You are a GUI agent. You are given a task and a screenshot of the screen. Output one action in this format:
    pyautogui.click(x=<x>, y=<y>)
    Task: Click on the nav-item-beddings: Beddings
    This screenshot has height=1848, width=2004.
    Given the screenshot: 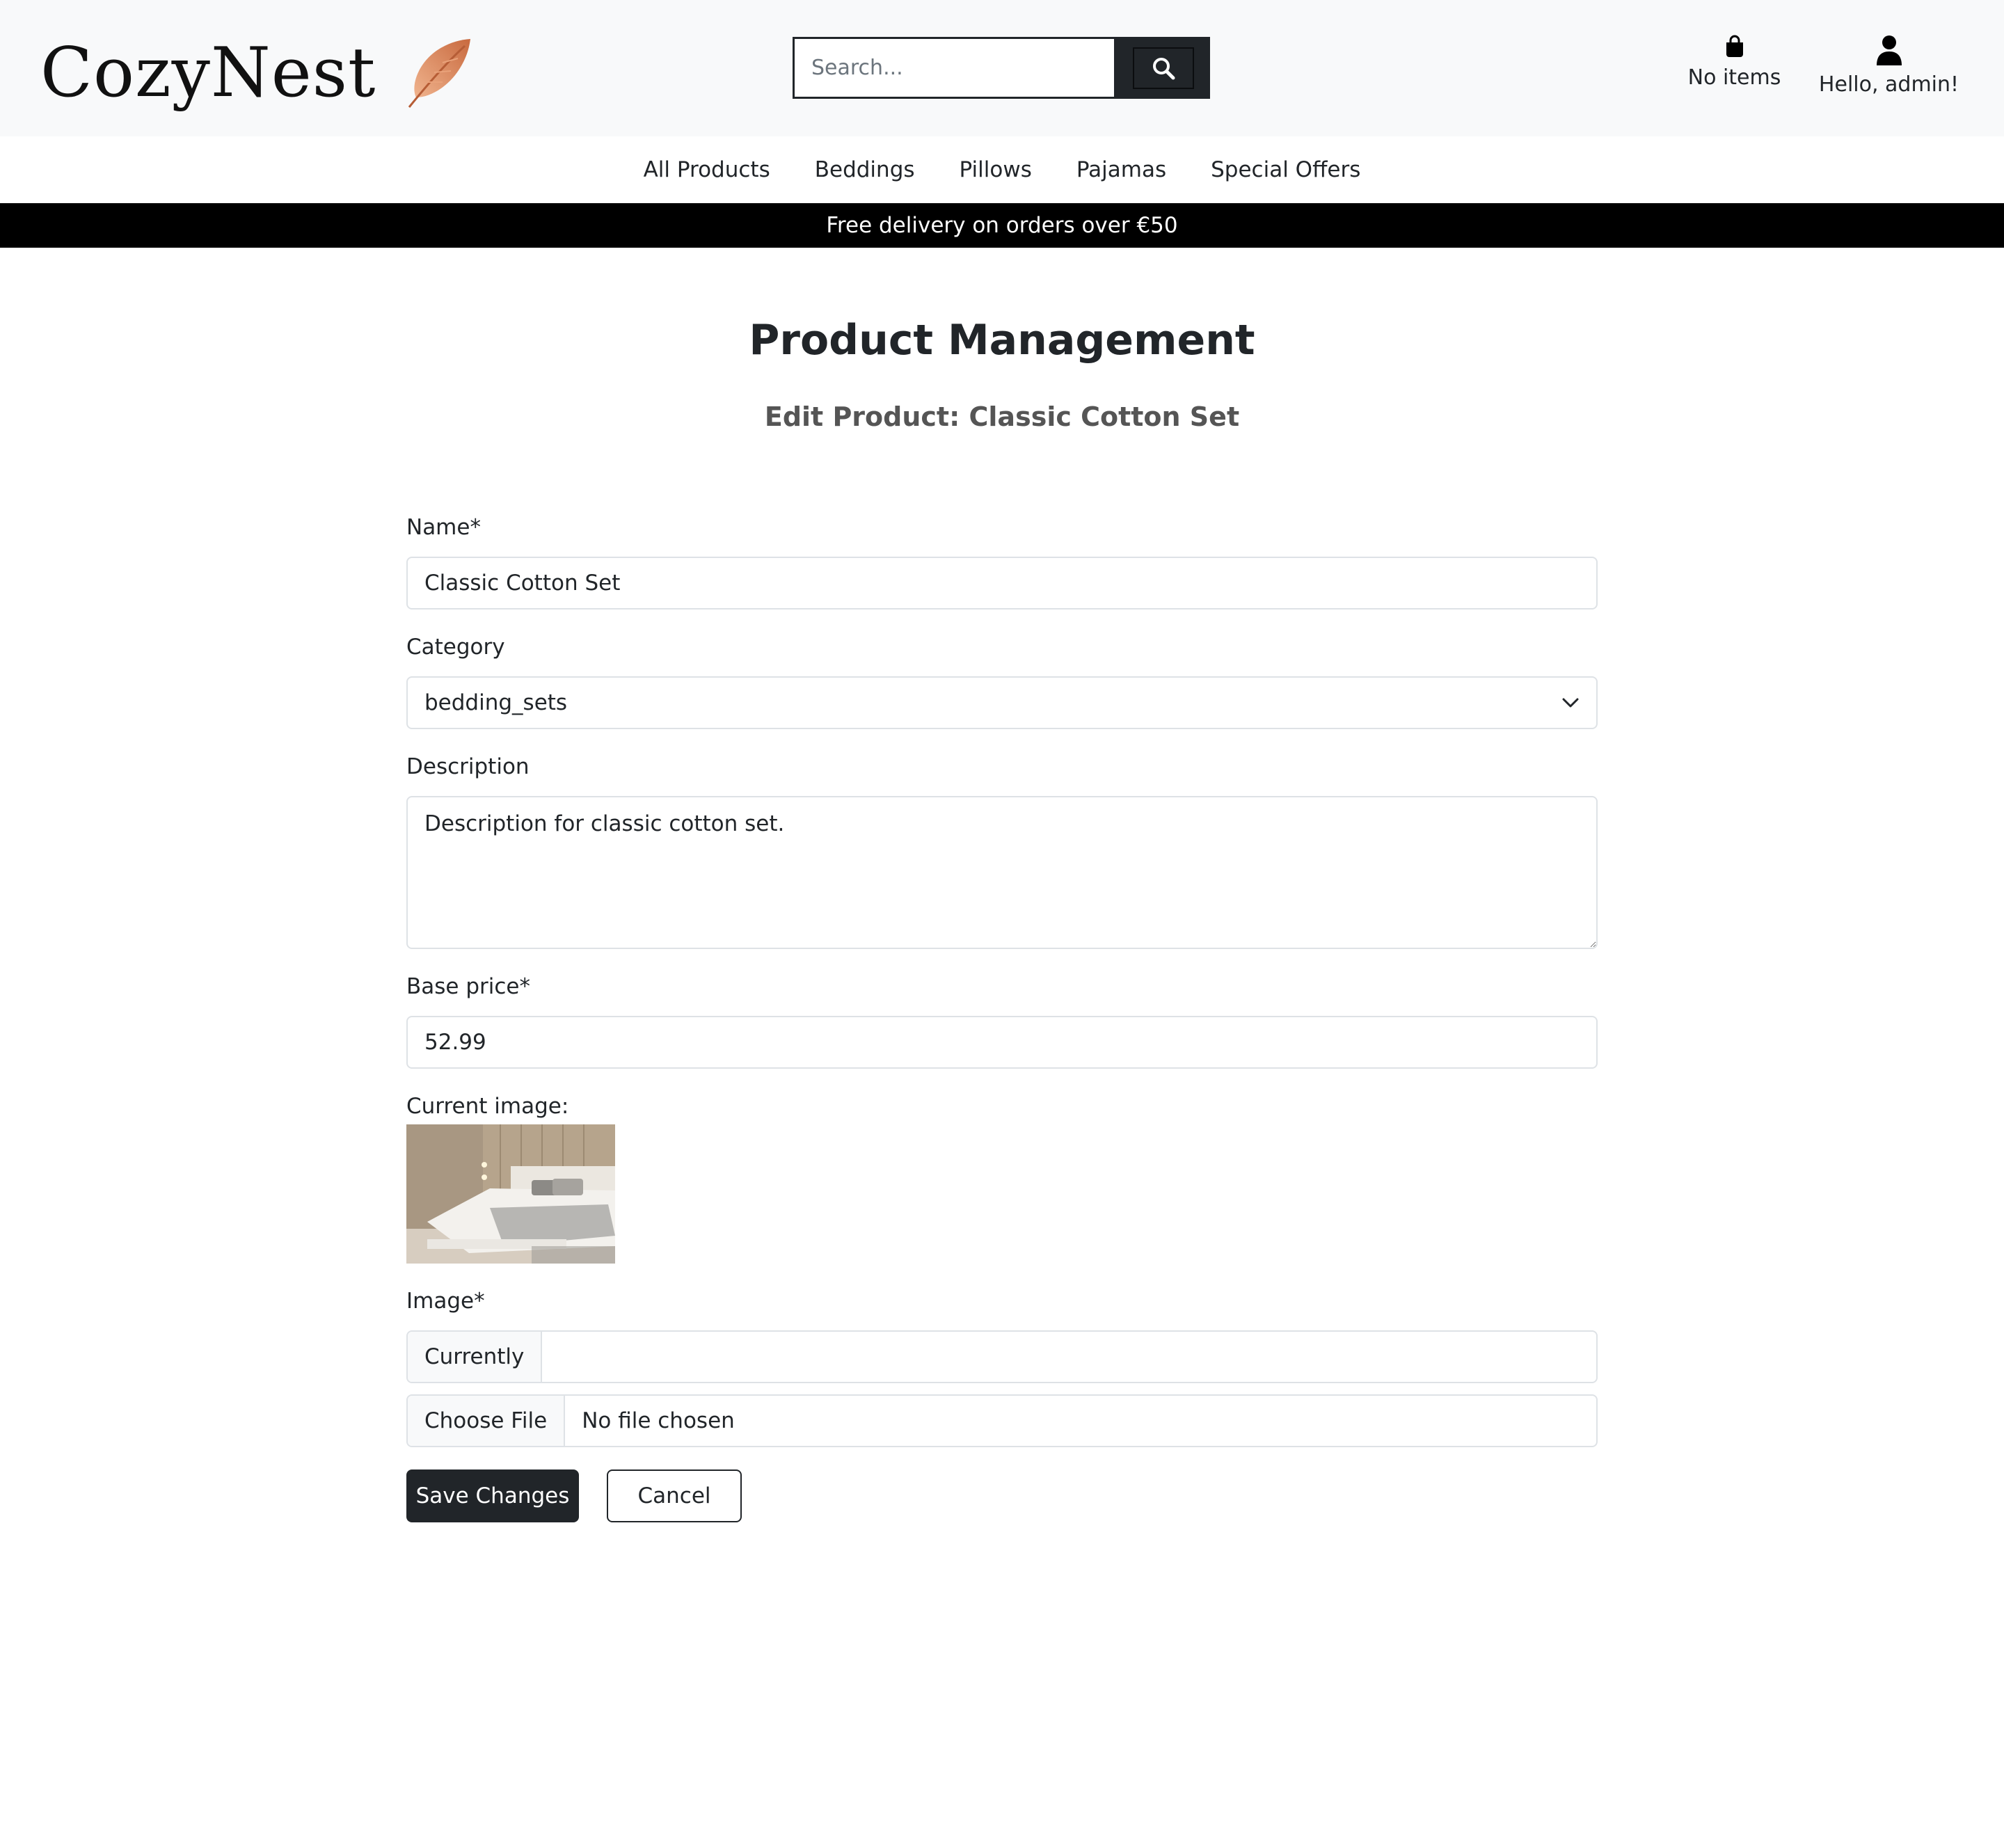 What is the action you would take?
    pyautogui.click(x=865, y=169)
    